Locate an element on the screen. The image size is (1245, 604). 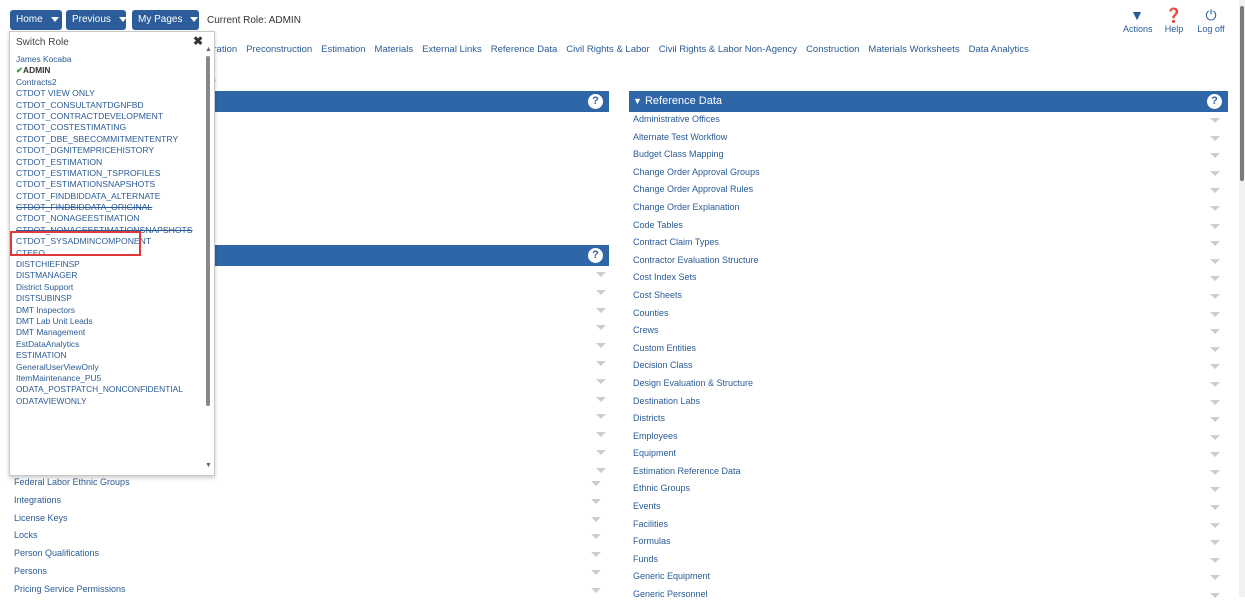
list-item: Cost Sheets is located at coordinates (930, 296).